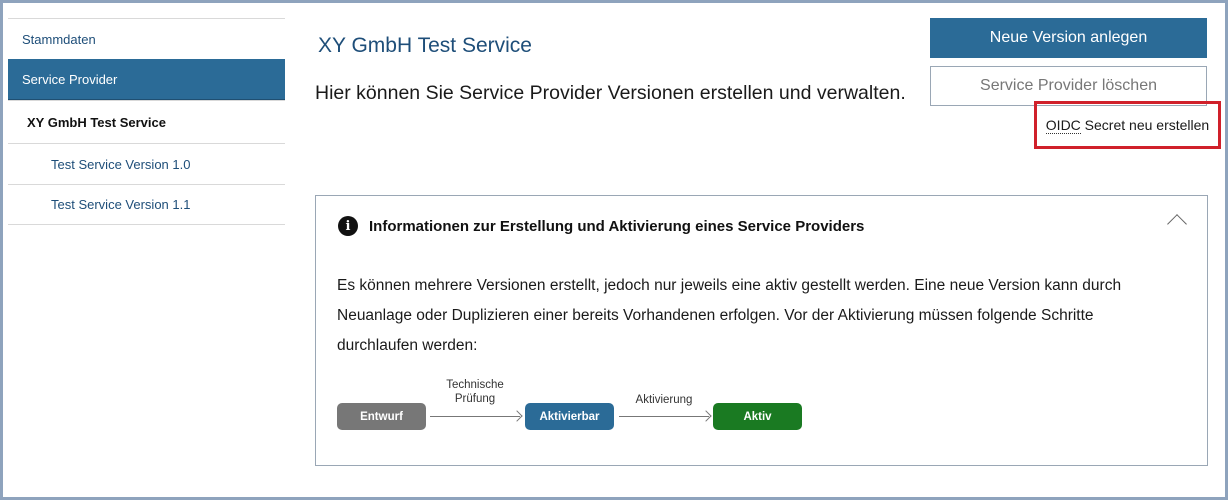  What do you see at coordinates (569, 416) in the screenshot?
I see `flow-step-aktivierbar: Aktivierbar` at bounding box center [569, 416].